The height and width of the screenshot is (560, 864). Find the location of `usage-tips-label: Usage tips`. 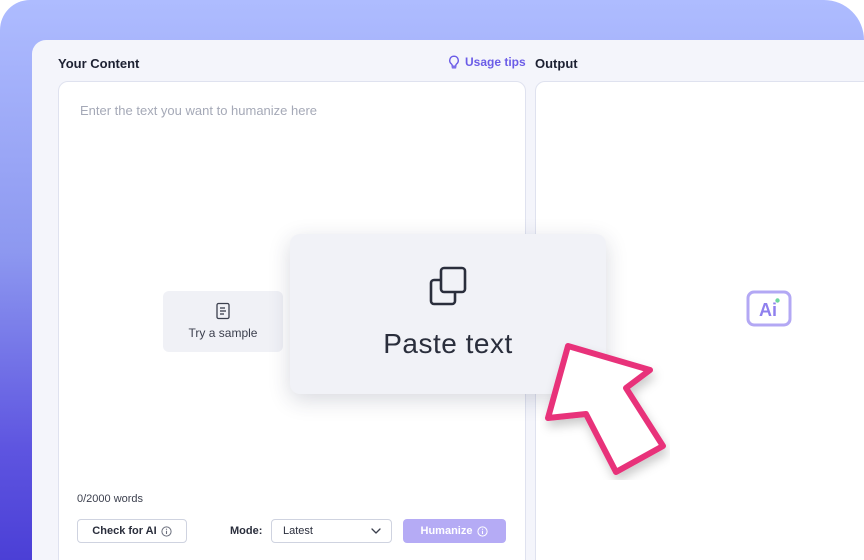

usage-tips-label: Usage tips is located at coordinates (495, 62).